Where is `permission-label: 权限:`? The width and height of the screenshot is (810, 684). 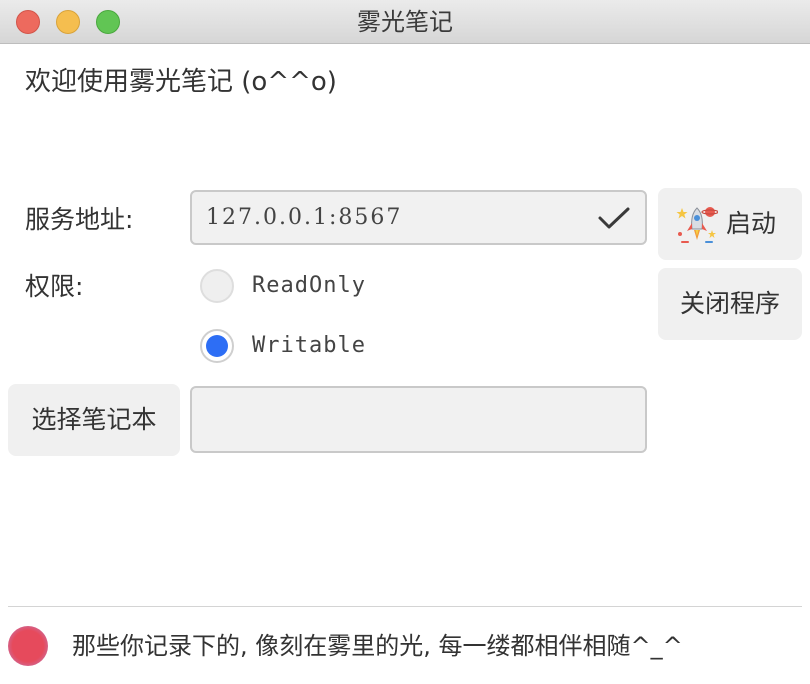 permission-label: 权限: is located at coordinates (54, 286).